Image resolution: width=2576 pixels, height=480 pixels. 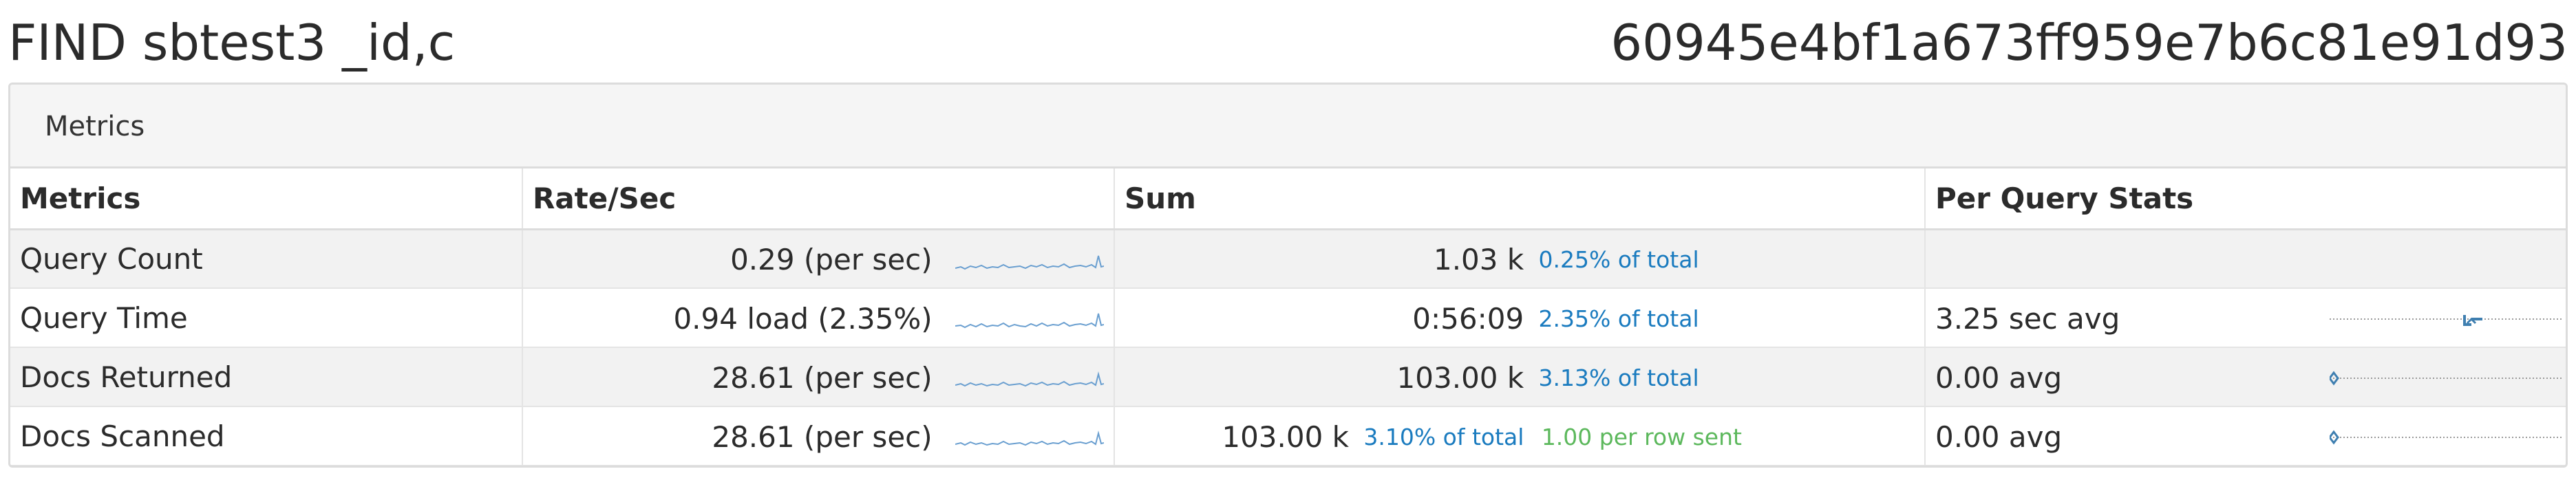 I want to click on percent-of-total: 2.35% of total, so click(x=1618, y=318).